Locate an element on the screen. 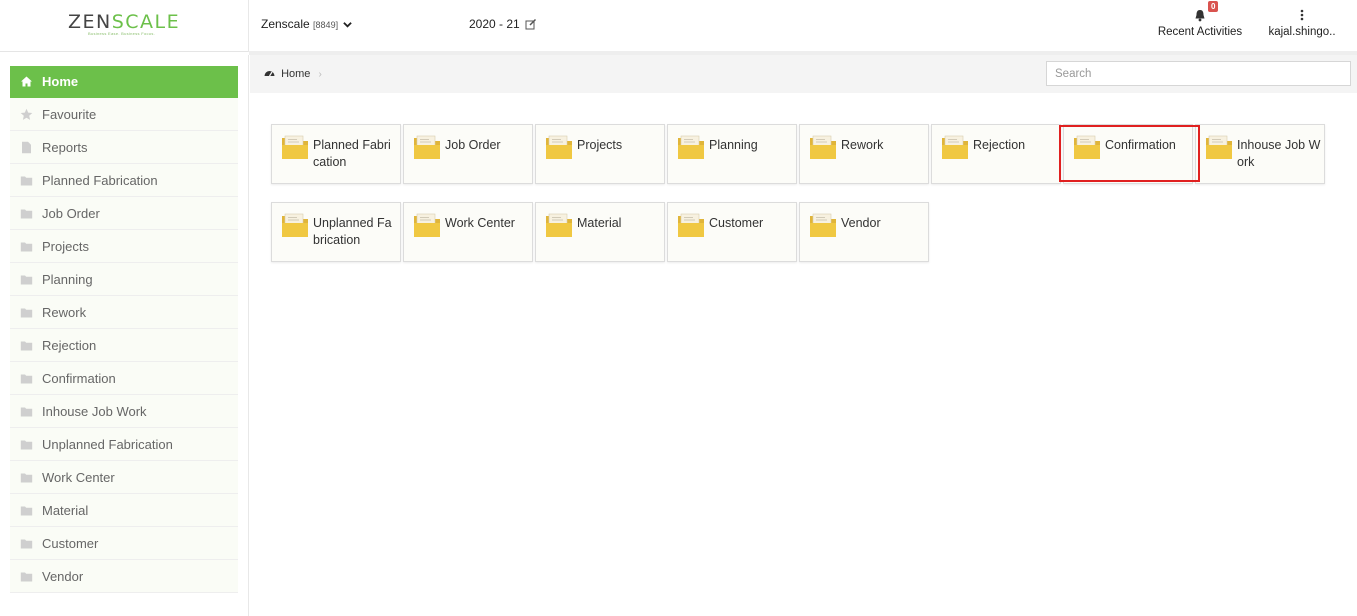  sidebar-item-favourite: Favourite is located at coordinates (124, 114).